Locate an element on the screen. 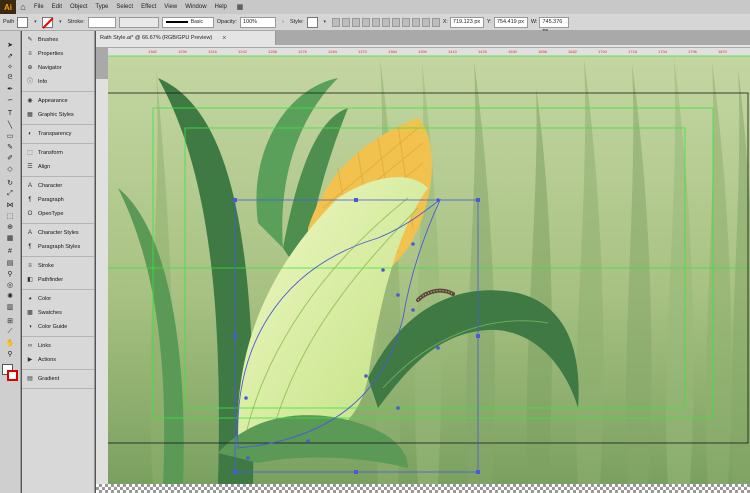 This screenshot has height=493, width=750. panel-info: ⓘ Info is located at coordinates (58, 82).